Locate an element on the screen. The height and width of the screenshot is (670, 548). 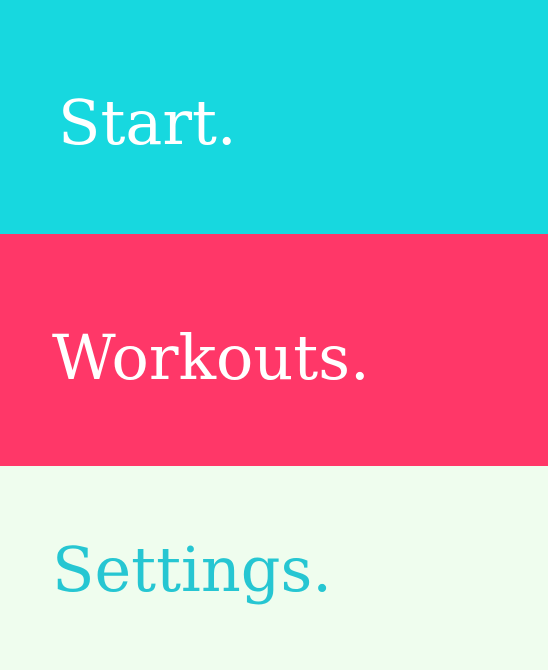
menu-item-start-label: Start. is located at coordinates (147, 122).